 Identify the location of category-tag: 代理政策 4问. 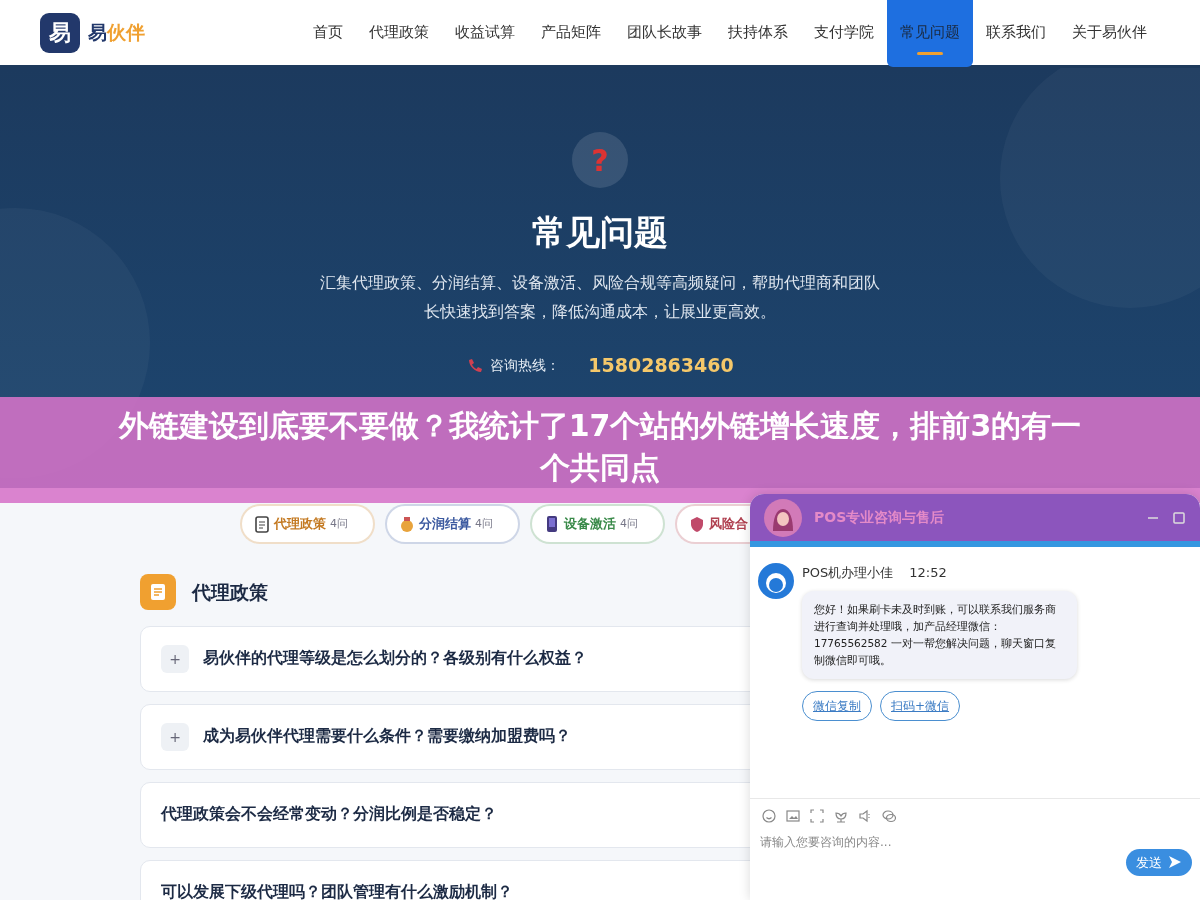
(307, 524).